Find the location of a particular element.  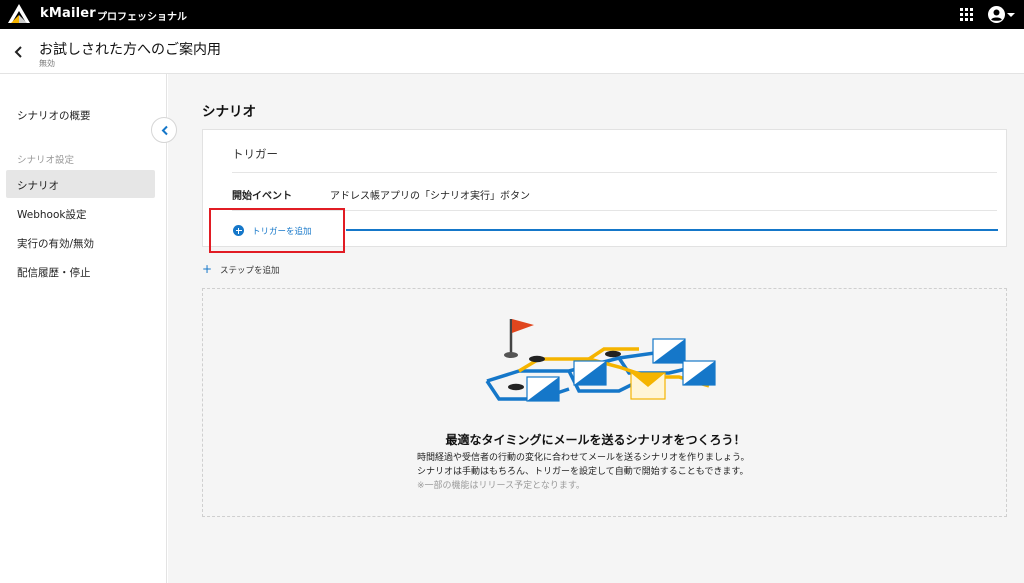

page-header: お試しされた方へのご案内用 無効 is located at coordinates (512, 51).